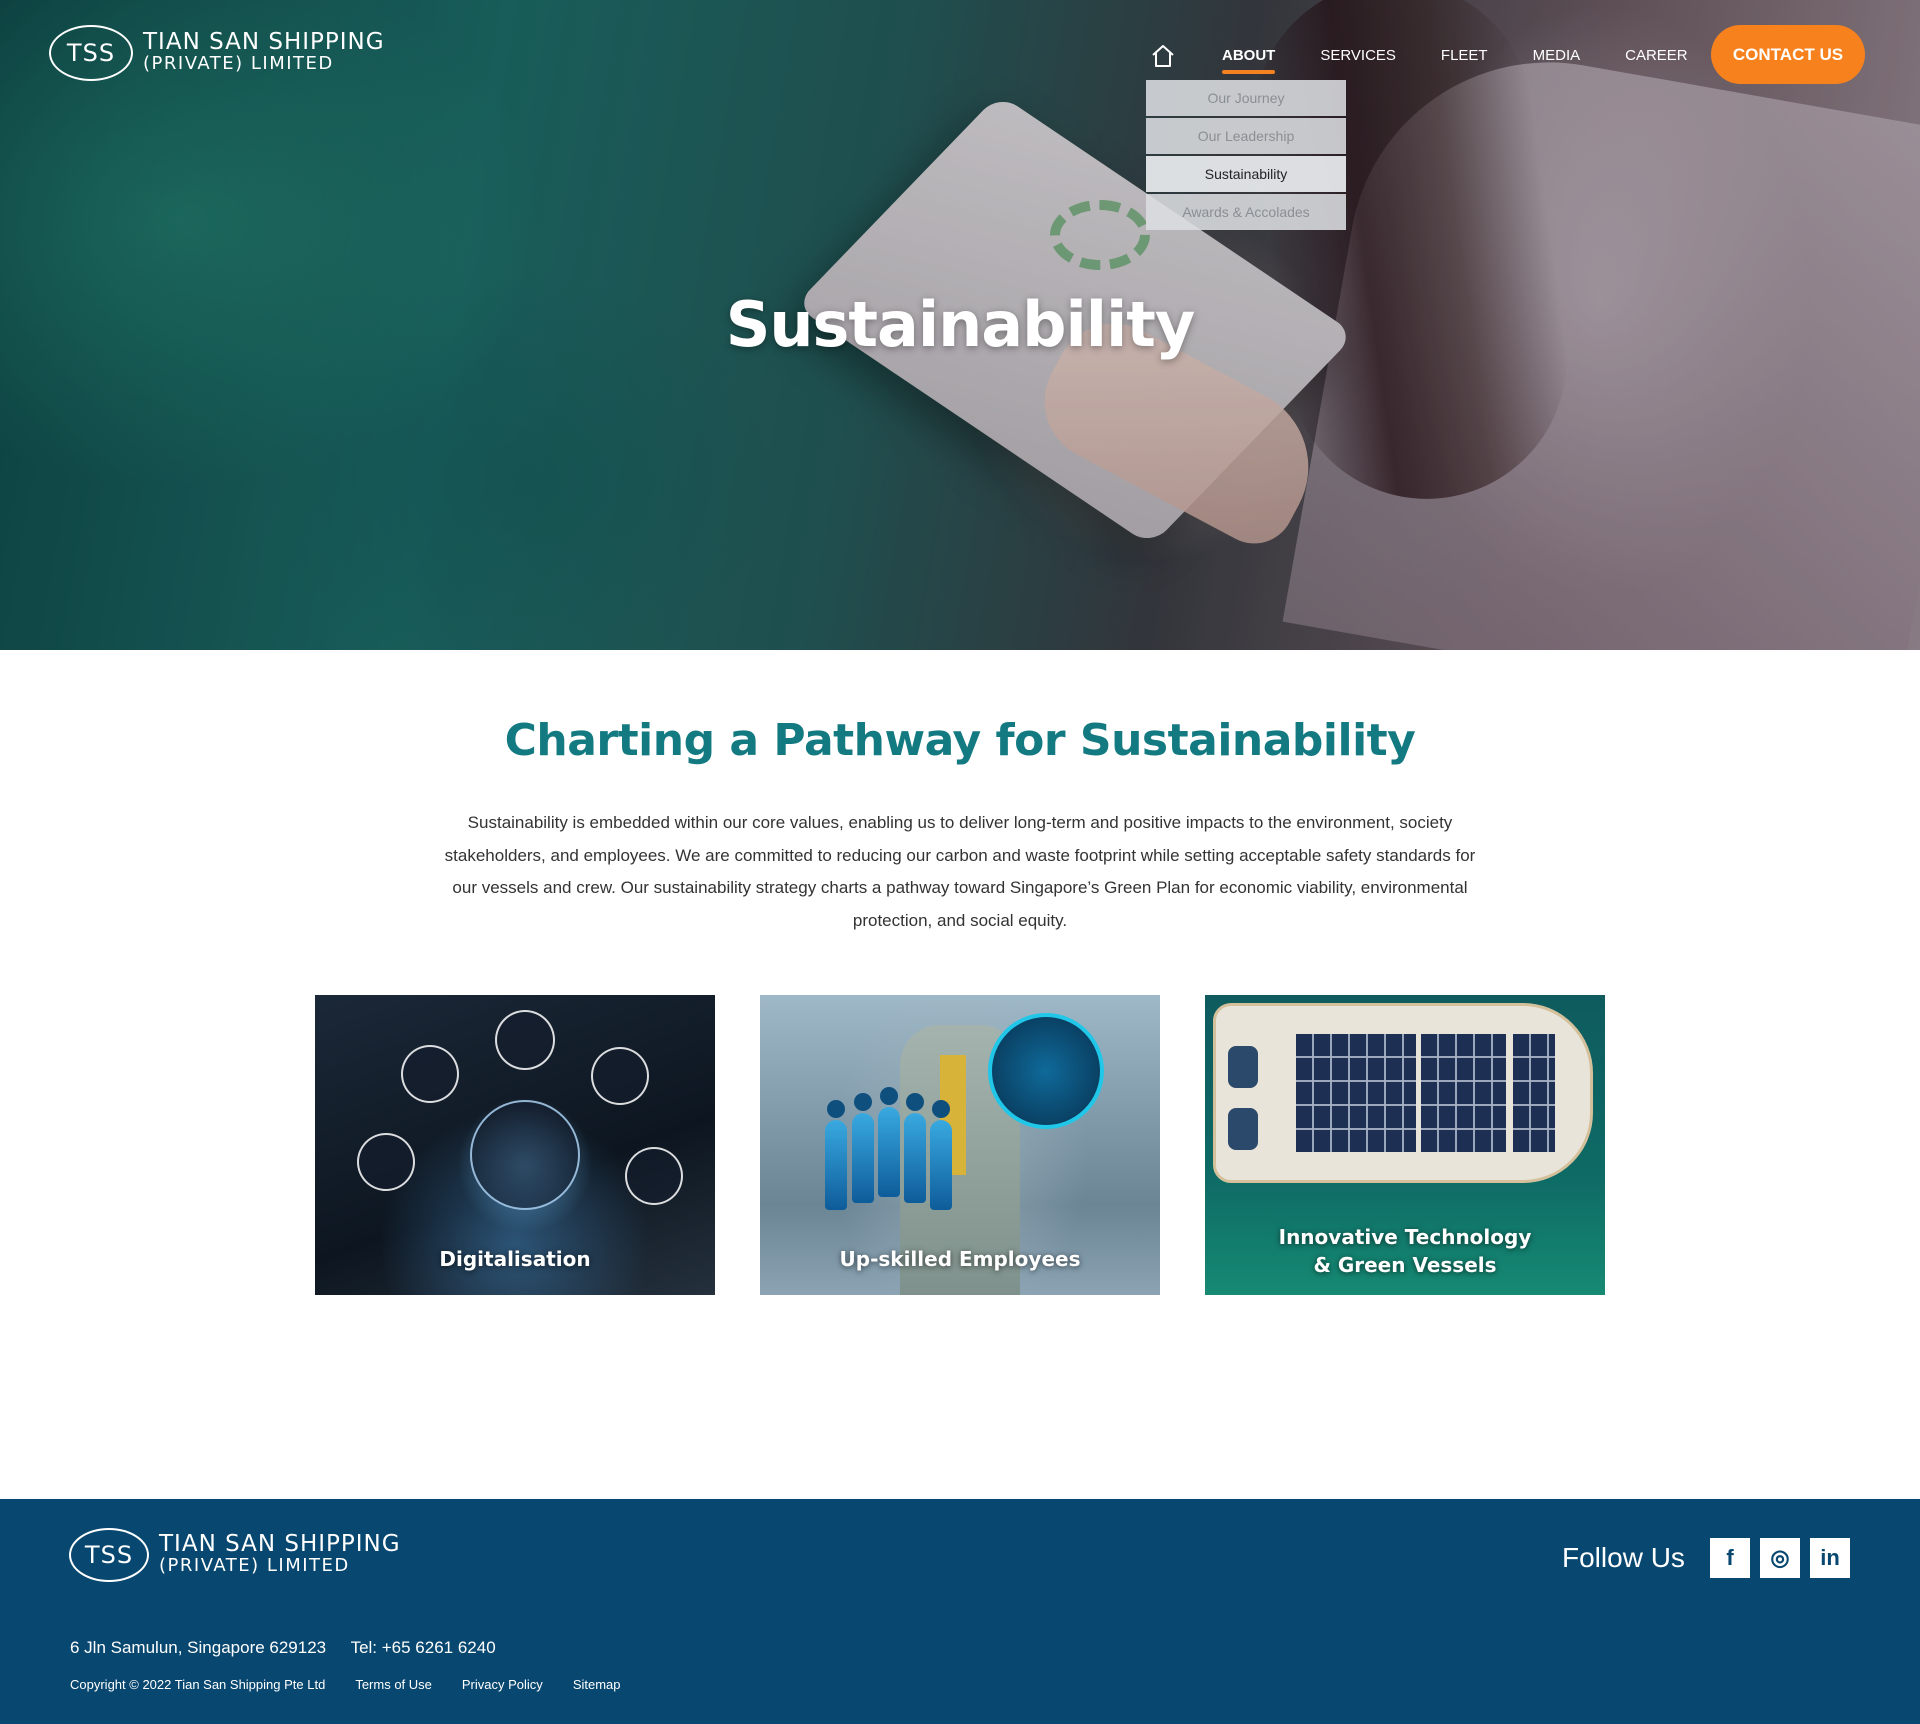 This screenshot has width=1920, height=1724. What do you see at coordinates (430, 1074) in the screenshot?
I see `gear-cycle-icon` at bounding box center [430, 1074].